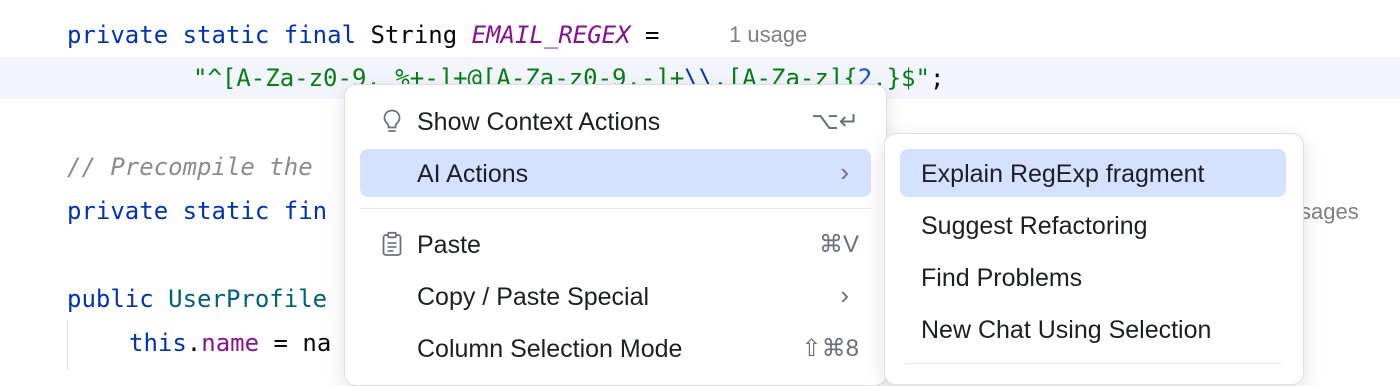 The width and height of the screenshot is (1400, 386). What do you see at coordinates (1329, 212) in the screenshot?
I see `usage-hint-2: sages` at bounding box center [1329, 212].